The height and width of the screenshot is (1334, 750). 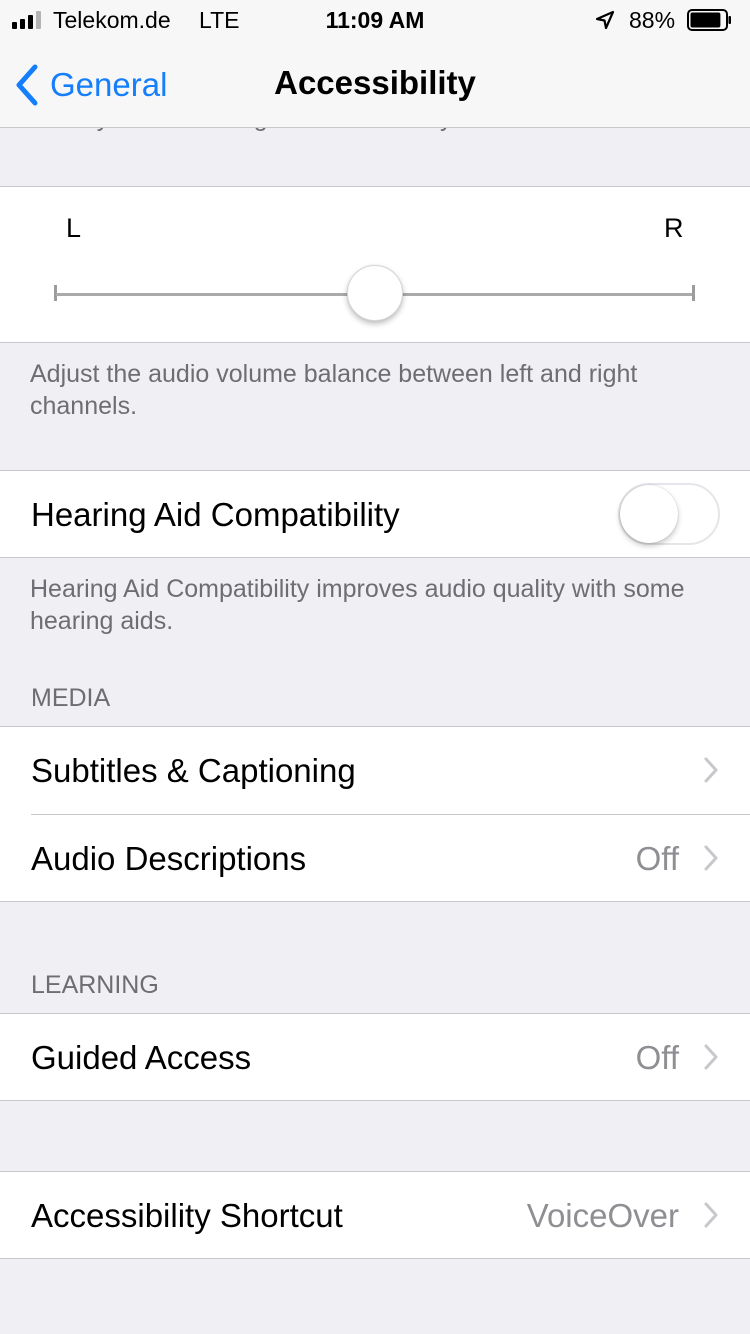 What do you see at coordinates (193, 770) in the screenshot?
I see `subtitles-captioning-label: Subtitles & Captioning` at bounding box center [193, 770].